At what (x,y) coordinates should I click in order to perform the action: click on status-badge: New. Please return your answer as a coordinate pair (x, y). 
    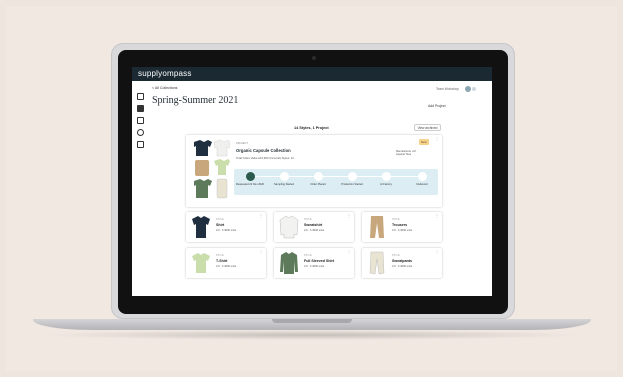
    Looking at the image, I should click on (424, 142).